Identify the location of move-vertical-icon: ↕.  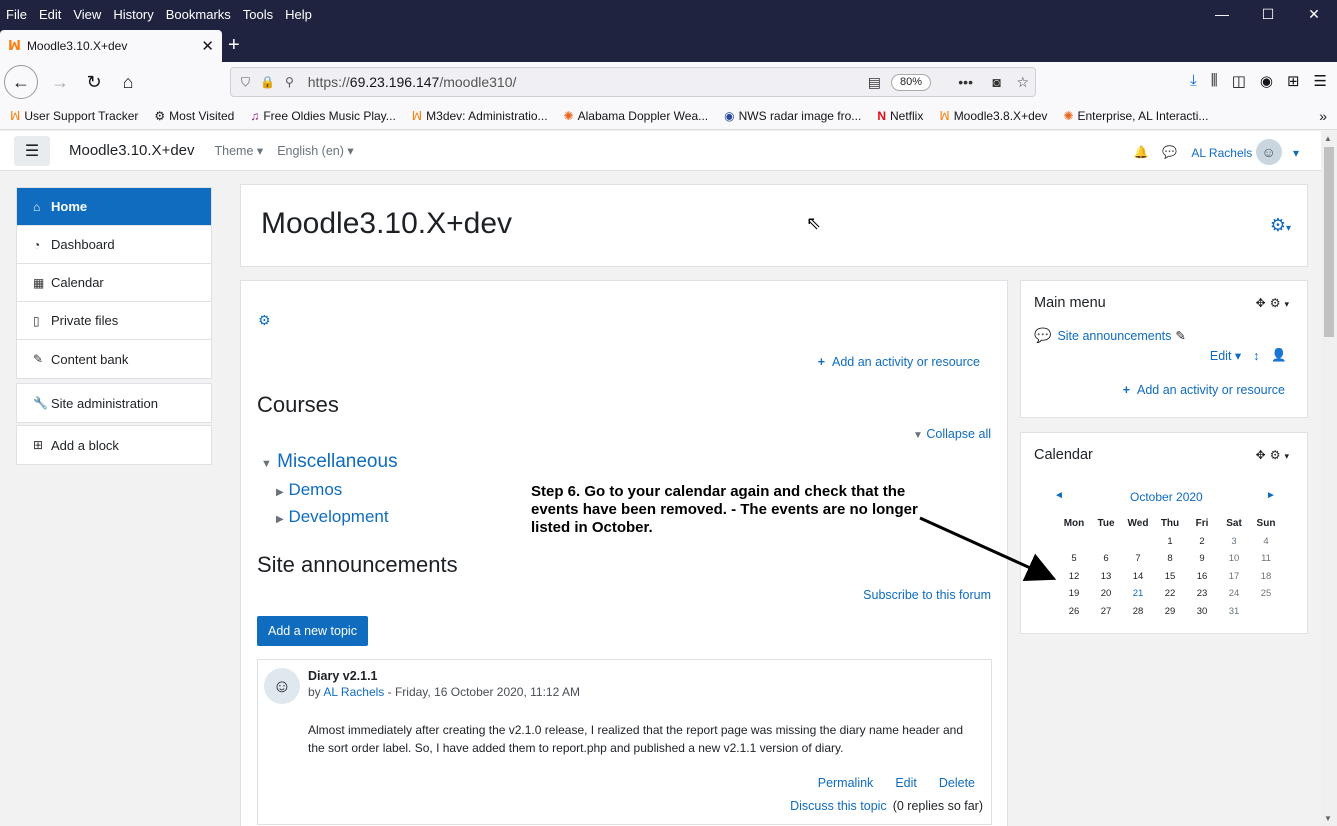
(1256, 356).